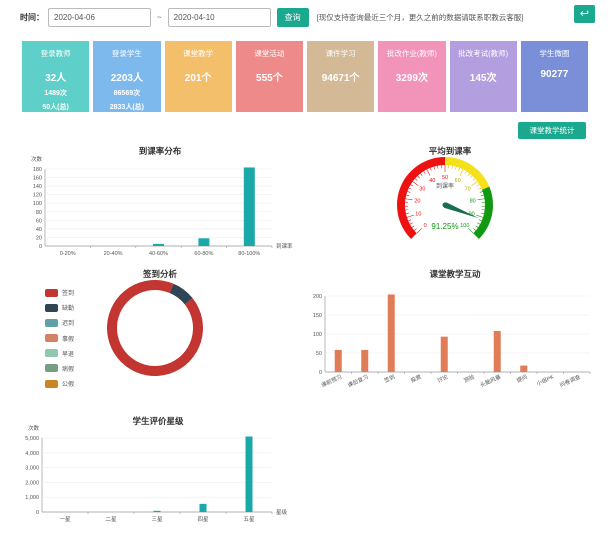  What do you see at coordinates (464, 226) in the screenshot?
I see `gauge-tick-label: 100` at bounding box center [464, 226].